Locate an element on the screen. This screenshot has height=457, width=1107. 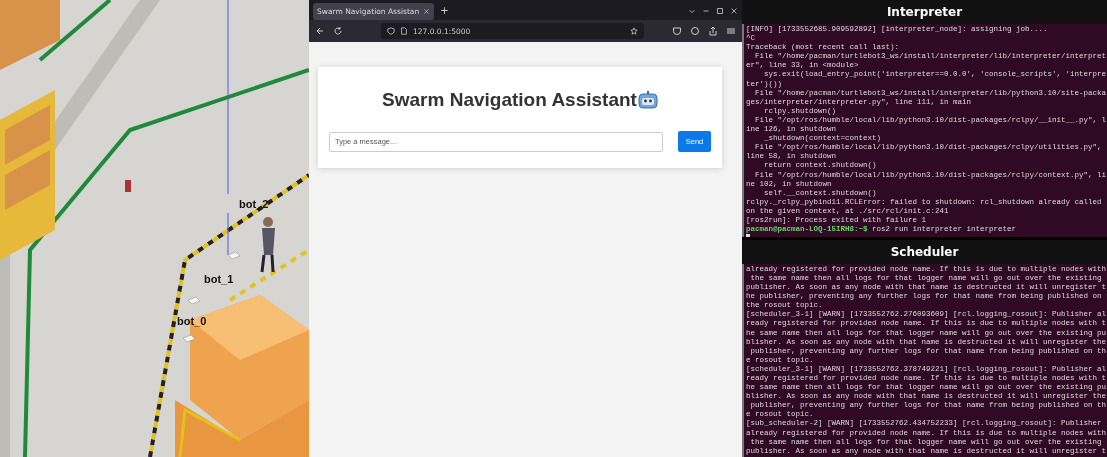
robot-label: bot_0 is located at coordinates (192, 321).